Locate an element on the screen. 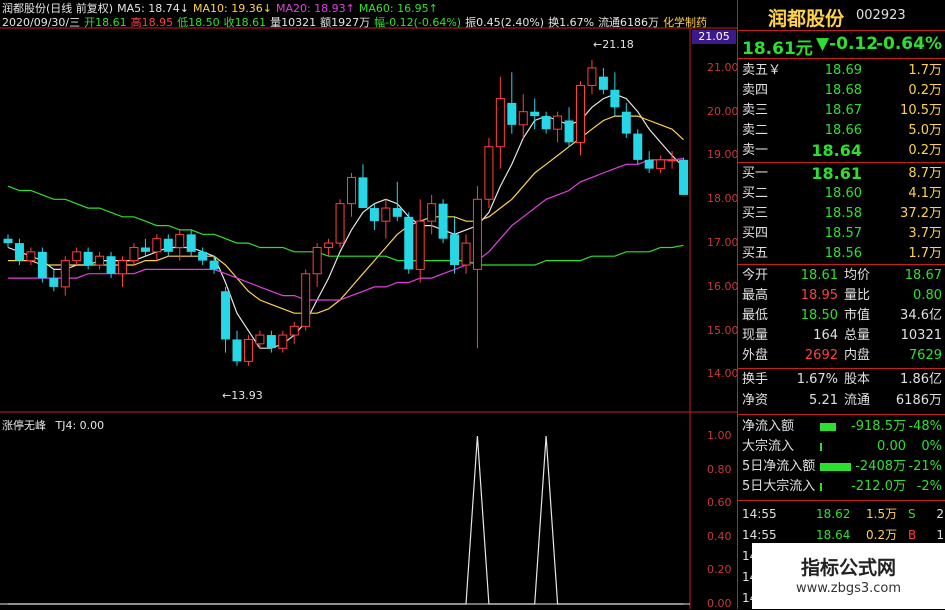 The image size is (945, 610). tick-row: 14:55 18.62 1.5万 S 2 is located at coordinates (841, 514).